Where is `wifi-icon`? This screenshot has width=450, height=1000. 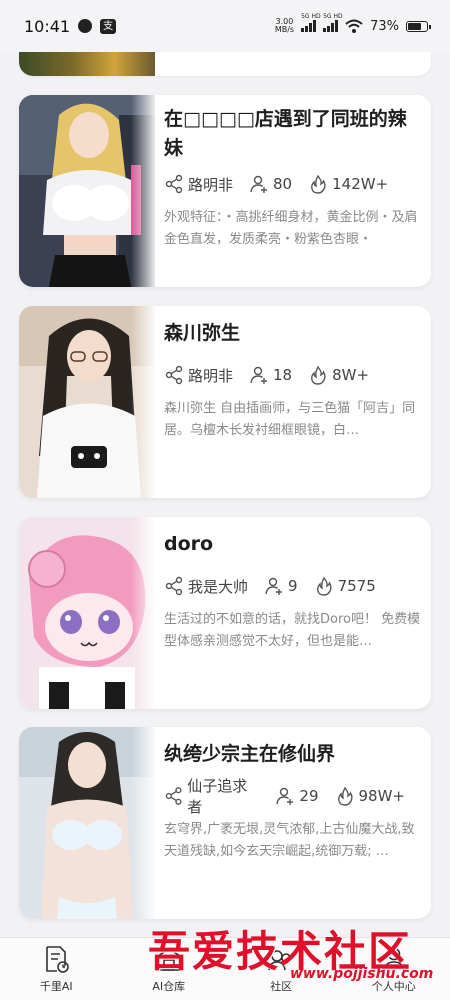 wifi-icon is located at coordinates (354, 26).